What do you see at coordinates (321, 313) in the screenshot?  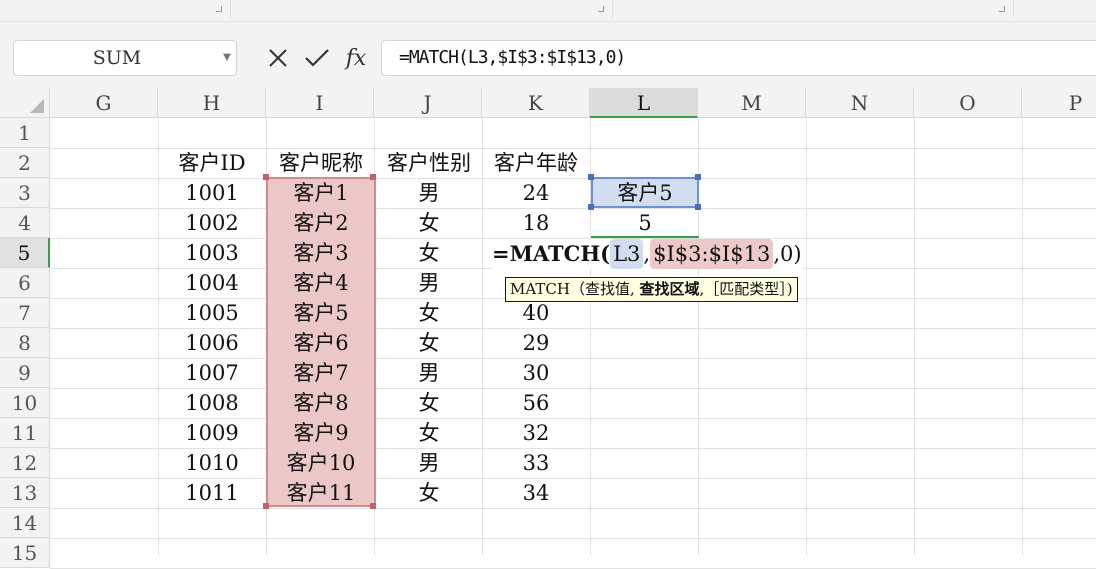 I see `cell-name: 客户5` at bounding box center [321, 313].